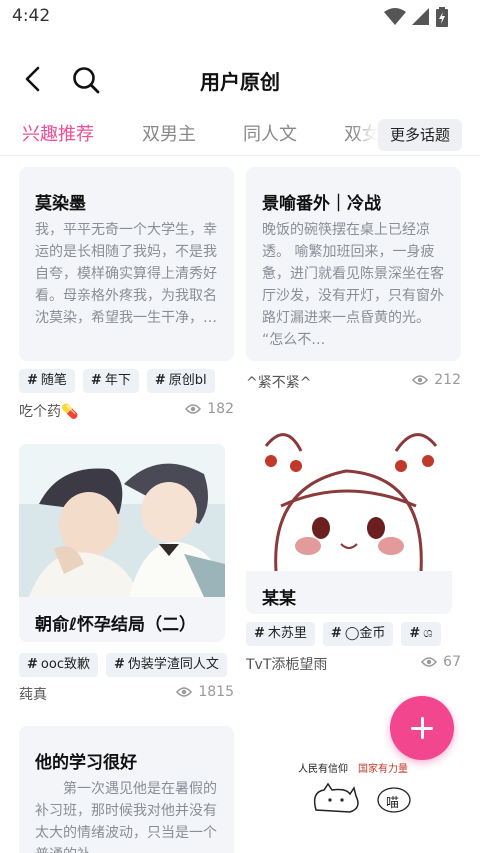  I want to click on more-topics-button: 更多话题, so click(419, 135).